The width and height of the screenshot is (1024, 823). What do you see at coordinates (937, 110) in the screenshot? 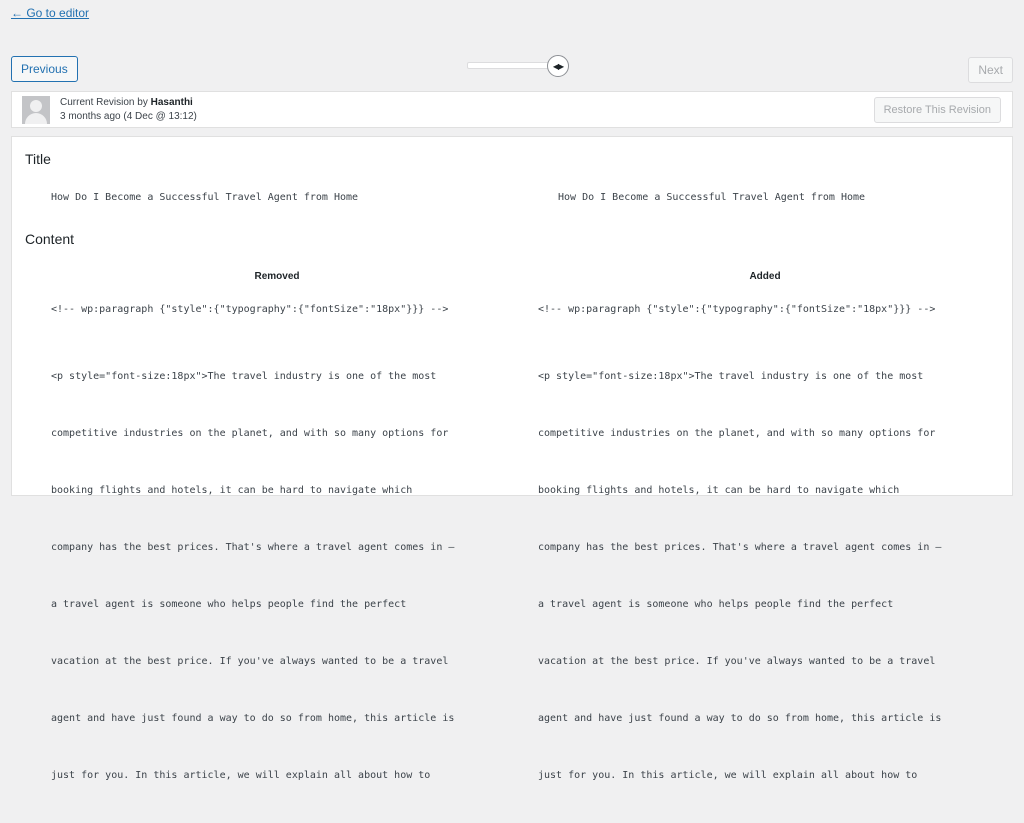
I see `restore-revision-button: Restore This Revision` at bounding box center [937, 110].